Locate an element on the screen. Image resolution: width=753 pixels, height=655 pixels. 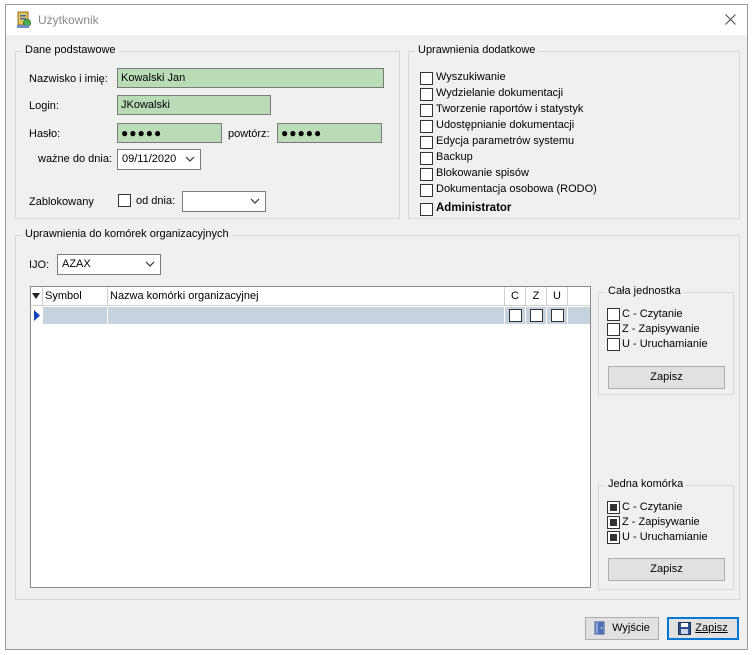
single-cell-z-checkbox is located at coordinates (613, 522).